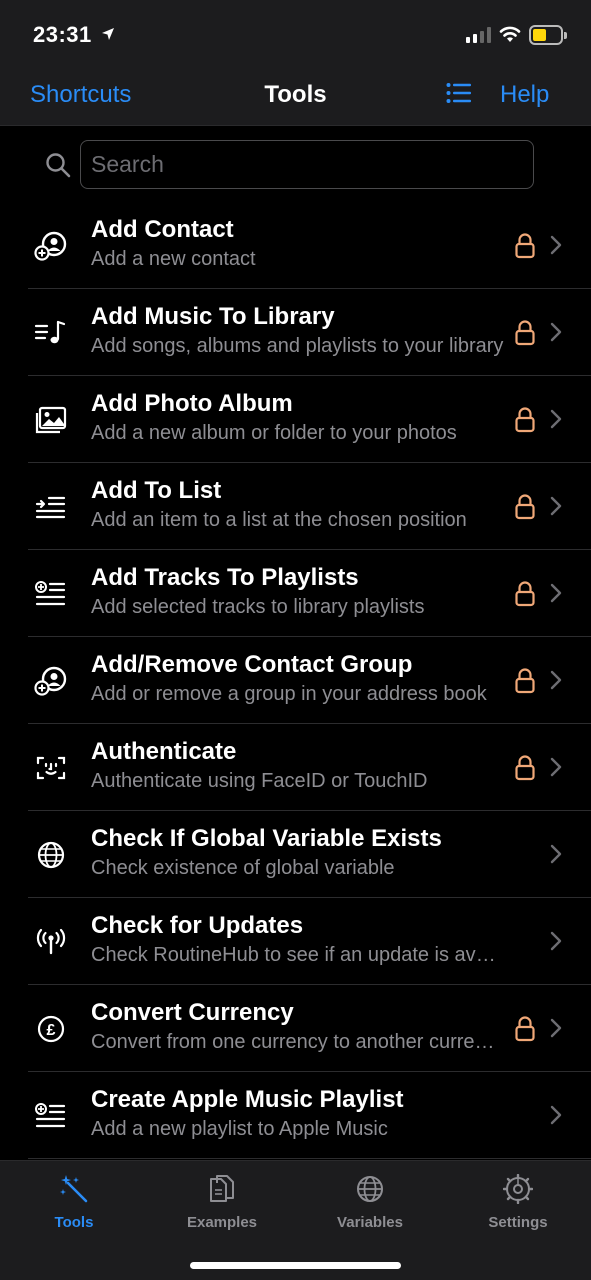 Image resolution: width=591 pixels, height=1280 pixels. I want to click on tab-variables: Variables, so click(370, 1201).